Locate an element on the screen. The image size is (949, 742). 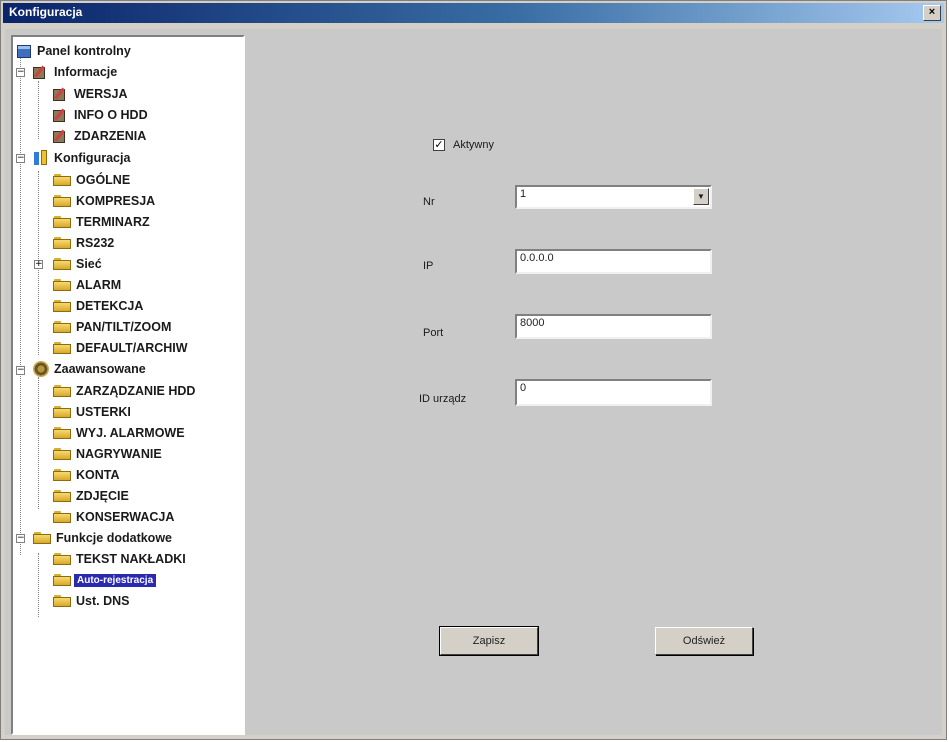
tree-label: Panel kontrolny is located at coordinates (84, 51).